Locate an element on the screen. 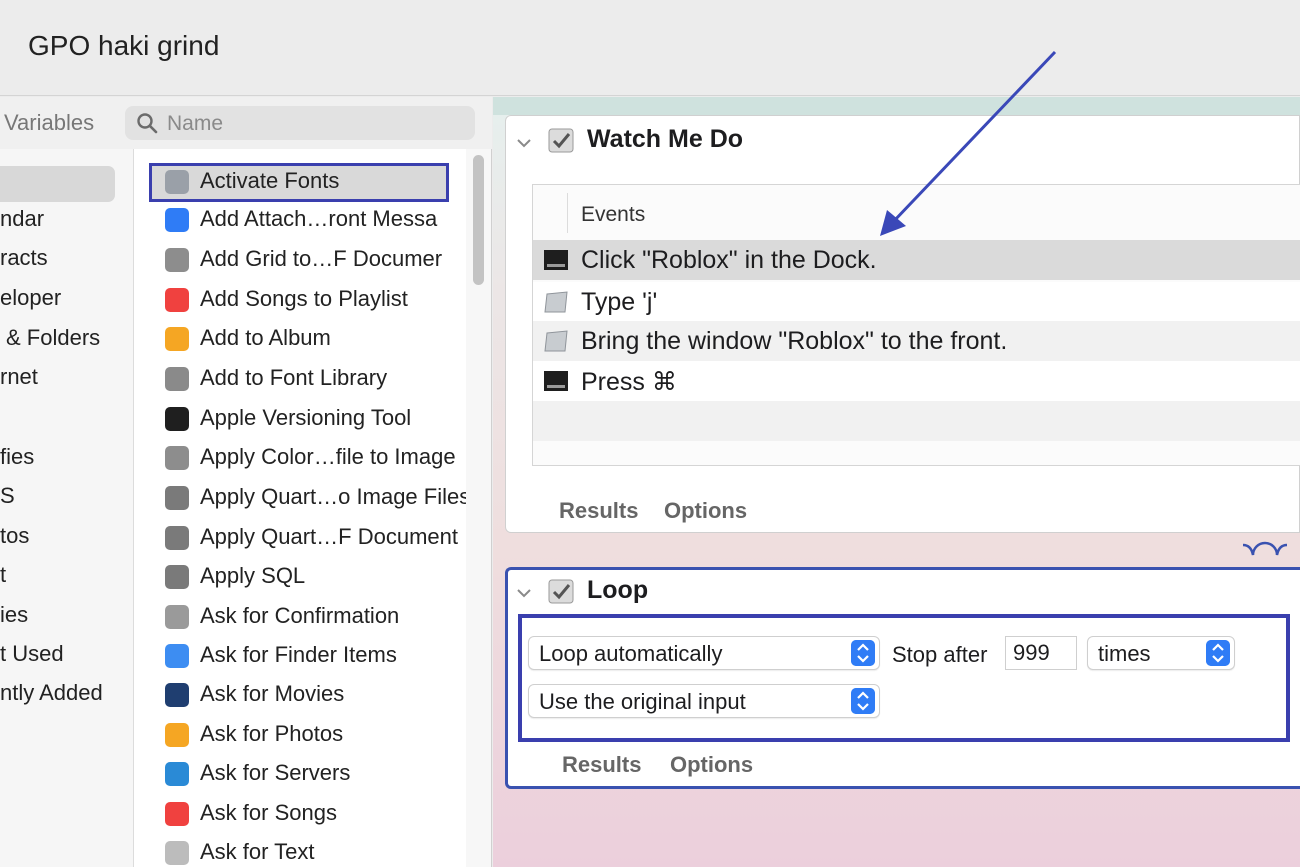 The image size is (1300, 867). category-item: rnet is located at coordinates (66, 382).